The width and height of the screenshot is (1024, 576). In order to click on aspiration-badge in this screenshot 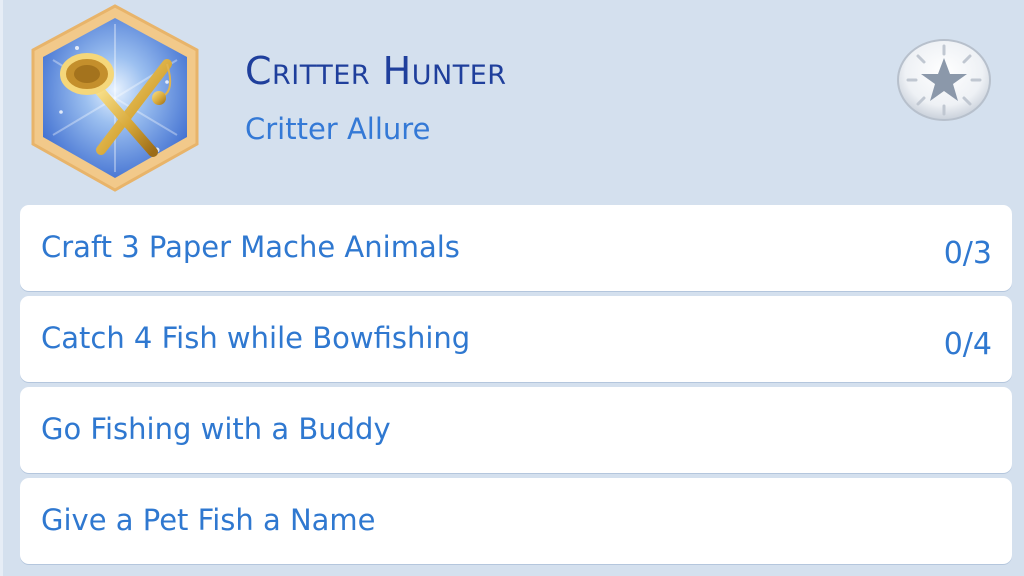, I will do `click(115, 98)`.